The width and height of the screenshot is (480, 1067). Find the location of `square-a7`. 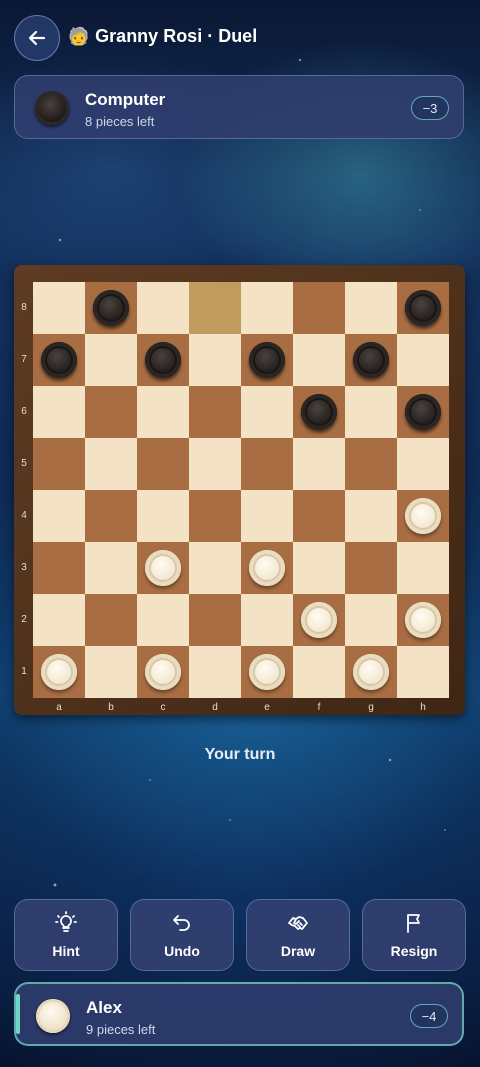

square-a7 is located at coordinates (59, 360).